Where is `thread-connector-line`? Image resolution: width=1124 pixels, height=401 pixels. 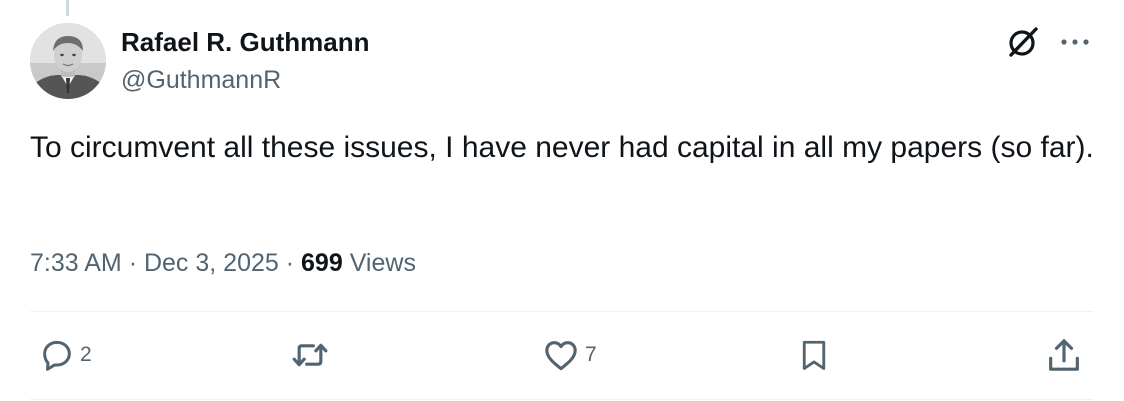 thread-connector-line is located at coordinates (67, 8).